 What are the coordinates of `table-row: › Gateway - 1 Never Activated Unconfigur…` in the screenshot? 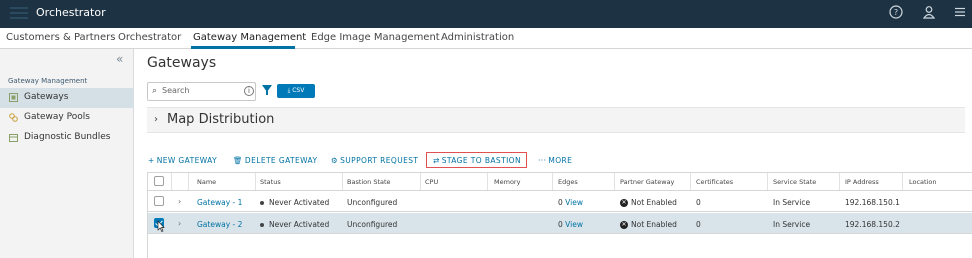 It's located at (560, 201).